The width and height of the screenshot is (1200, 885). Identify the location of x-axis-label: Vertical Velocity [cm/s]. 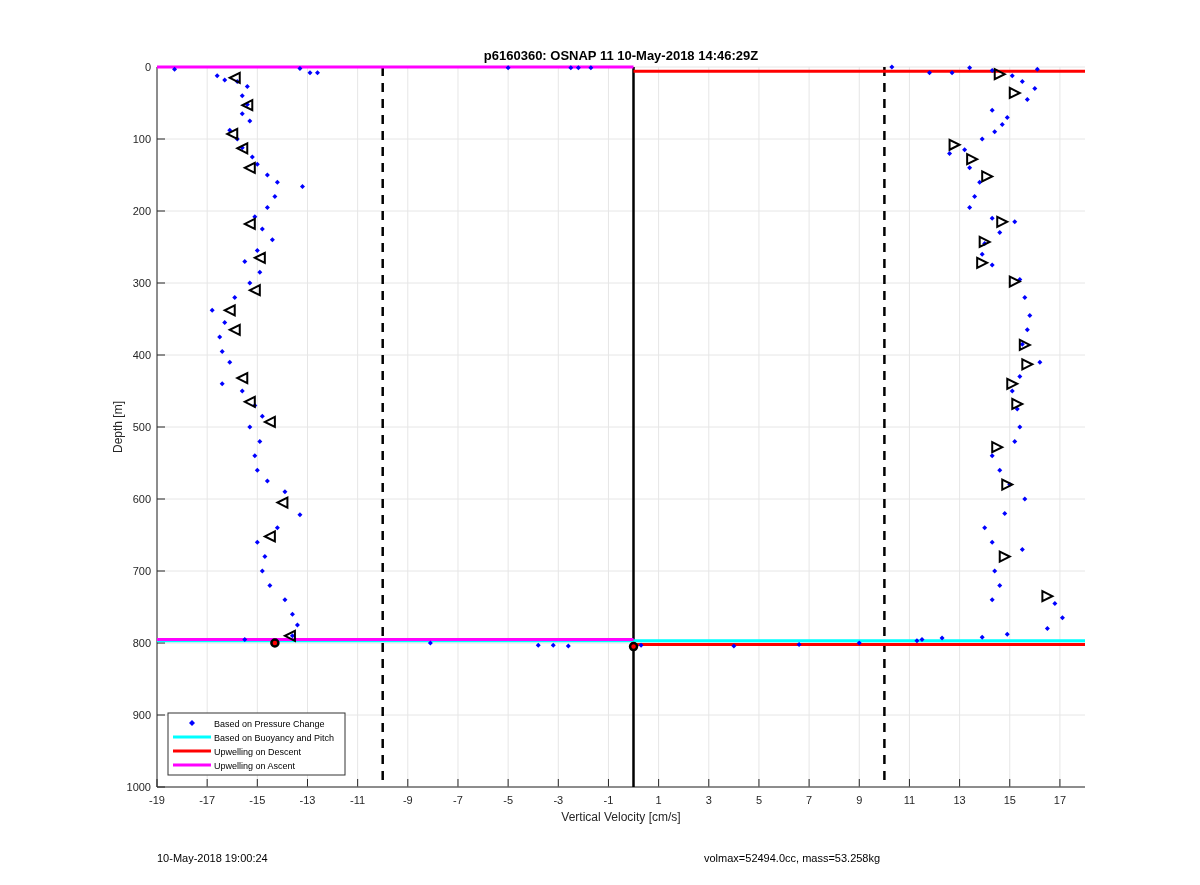
(621, 817).